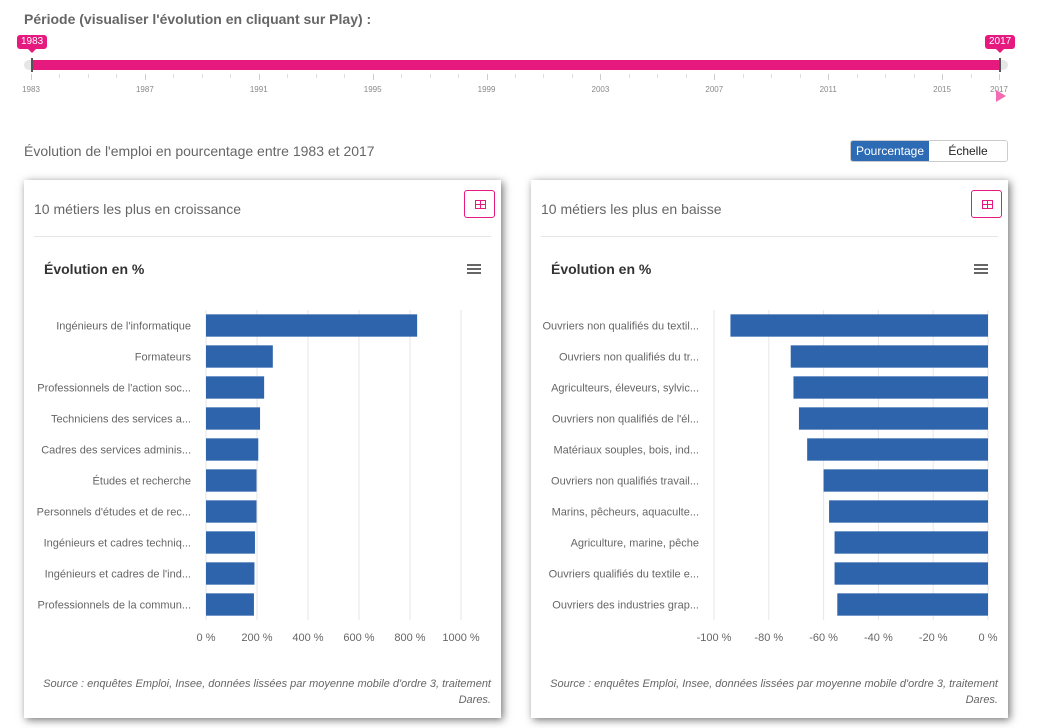 The image size is (1042, 728). I want to click on slider-tick-label: 2011, so click(828, 89).